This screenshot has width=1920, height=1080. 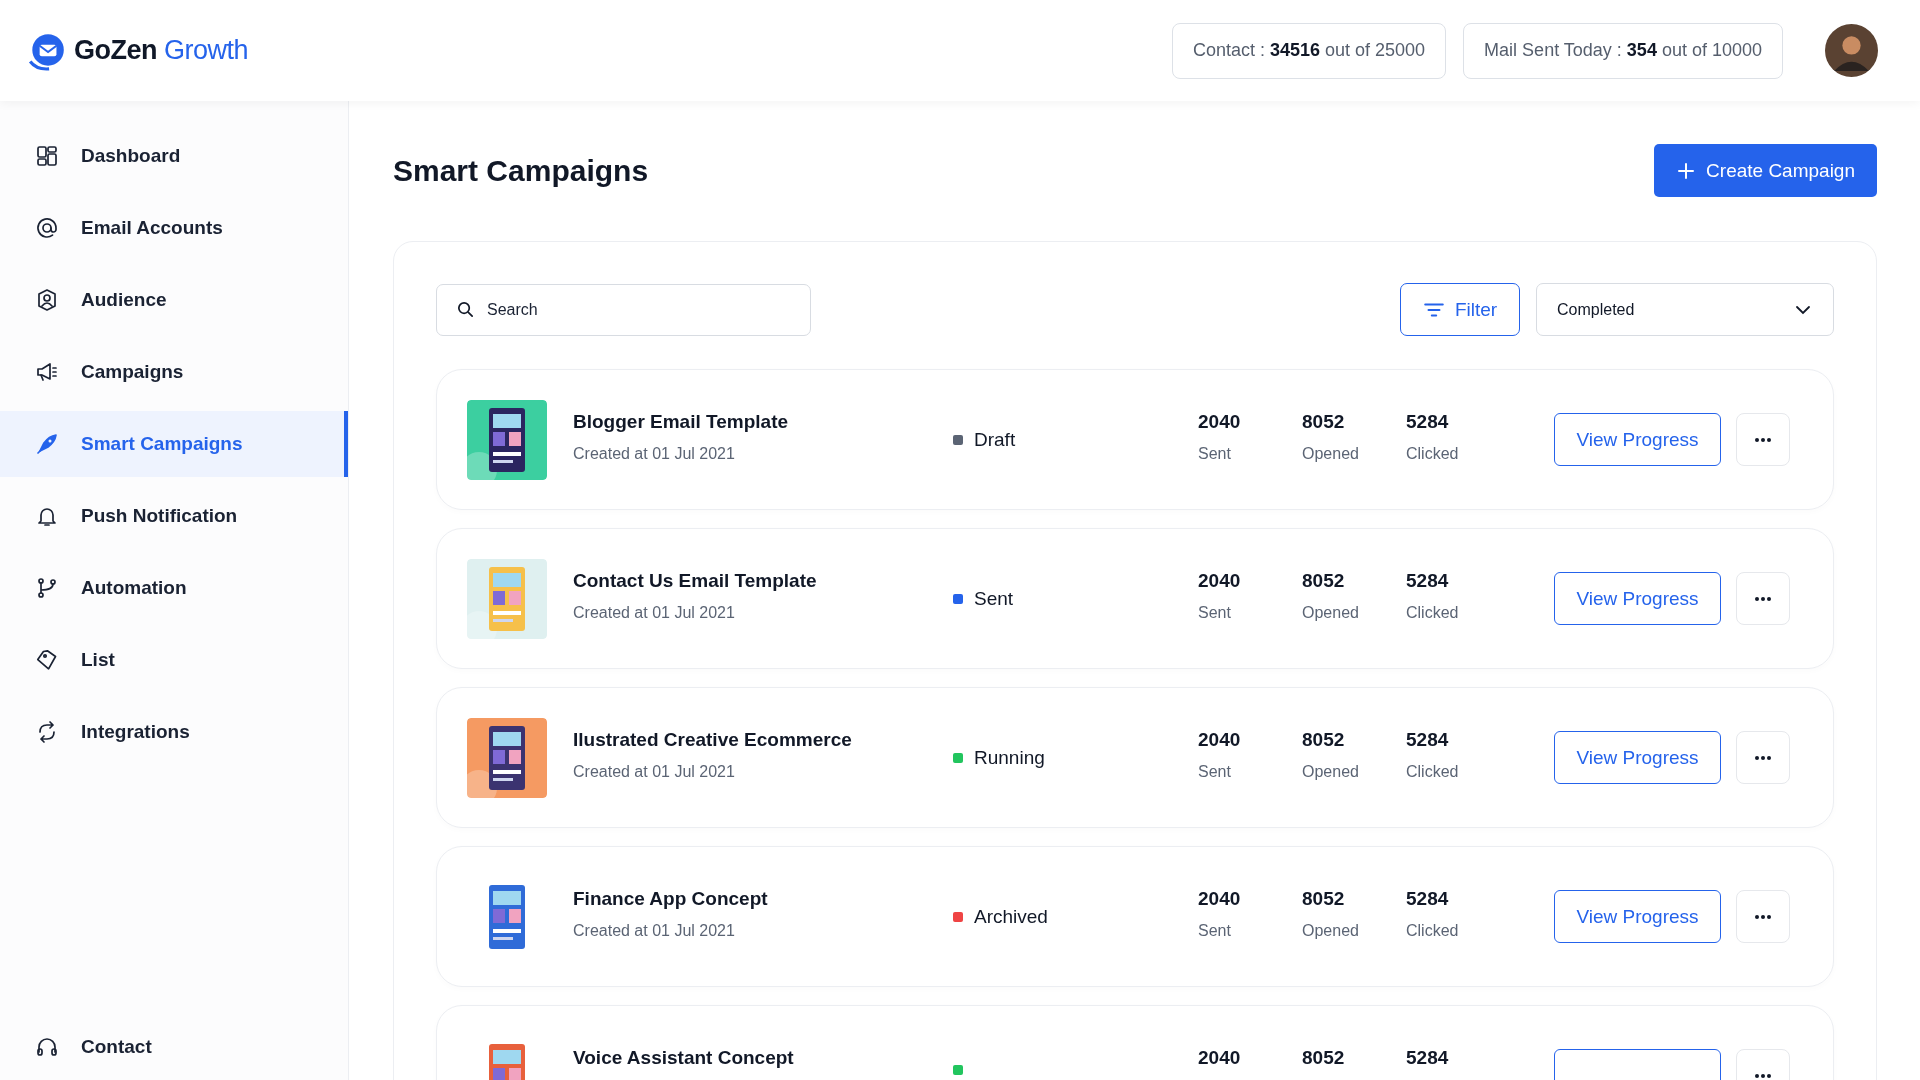 What do you see at coordinates (47, 1047) in the screenshot?
I see `headset-icon` at bounding box center [47, 1047].